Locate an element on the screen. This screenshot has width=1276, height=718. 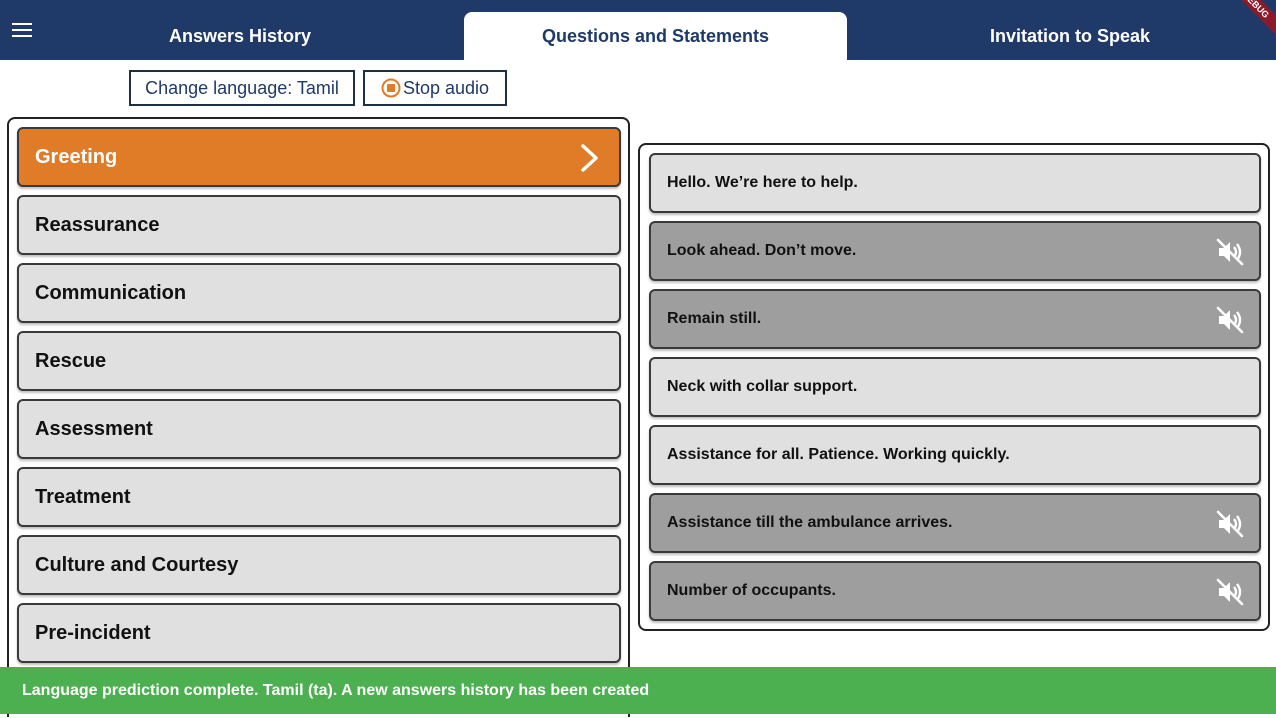
change-language-button: Change language: Tamil is located at coordinates (242, 88).